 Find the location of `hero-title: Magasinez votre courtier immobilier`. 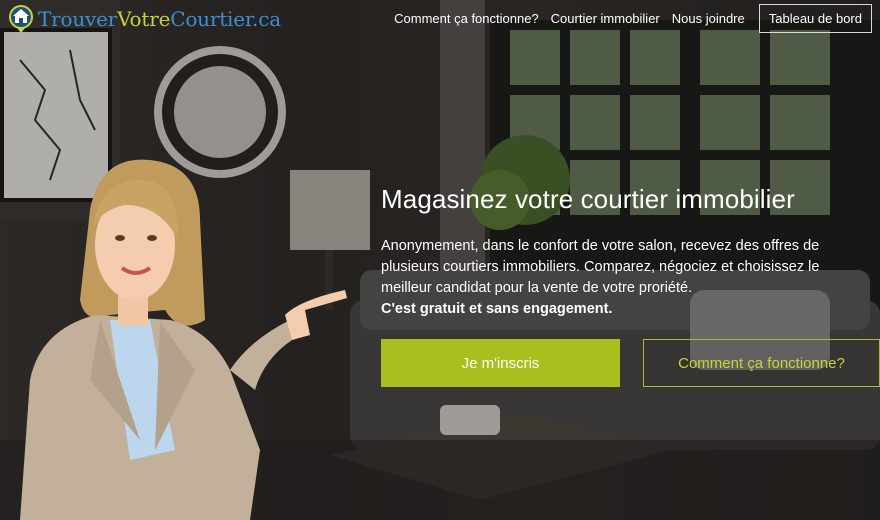

hero-title: Magasinez votre courtier immobilier is located at coordinates (588, 199).